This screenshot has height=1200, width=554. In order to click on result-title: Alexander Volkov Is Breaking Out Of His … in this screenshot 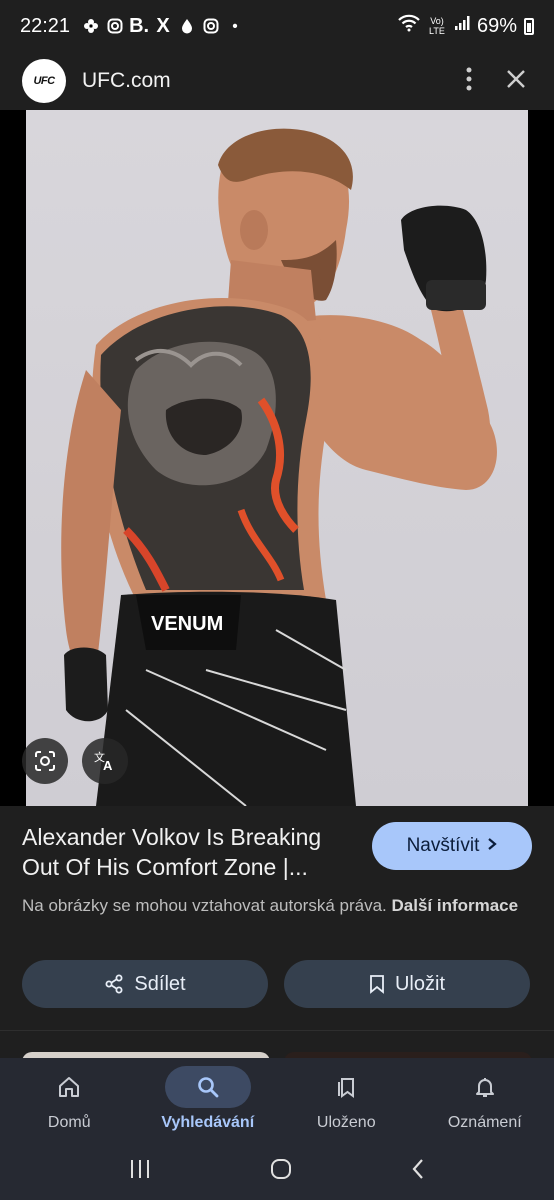, I will do `click(192, 852)`.